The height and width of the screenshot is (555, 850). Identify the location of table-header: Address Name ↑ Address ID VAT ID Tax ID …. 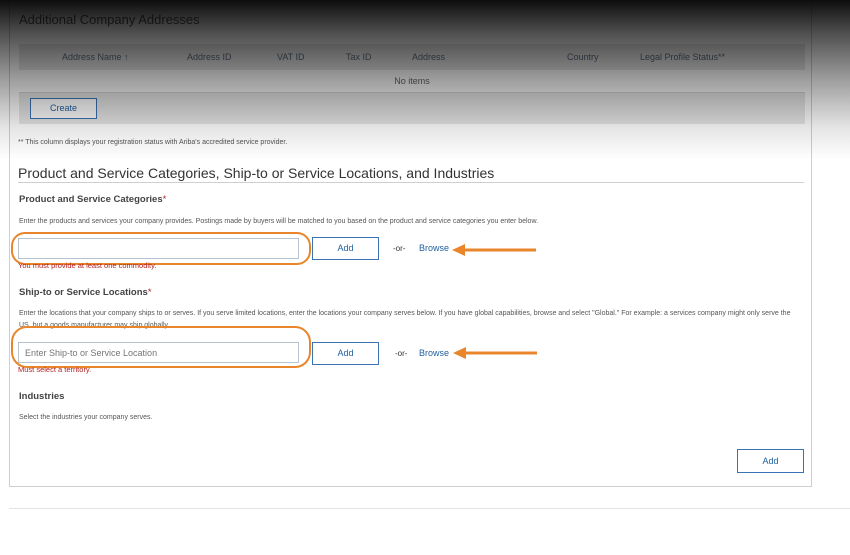
(412, 57).